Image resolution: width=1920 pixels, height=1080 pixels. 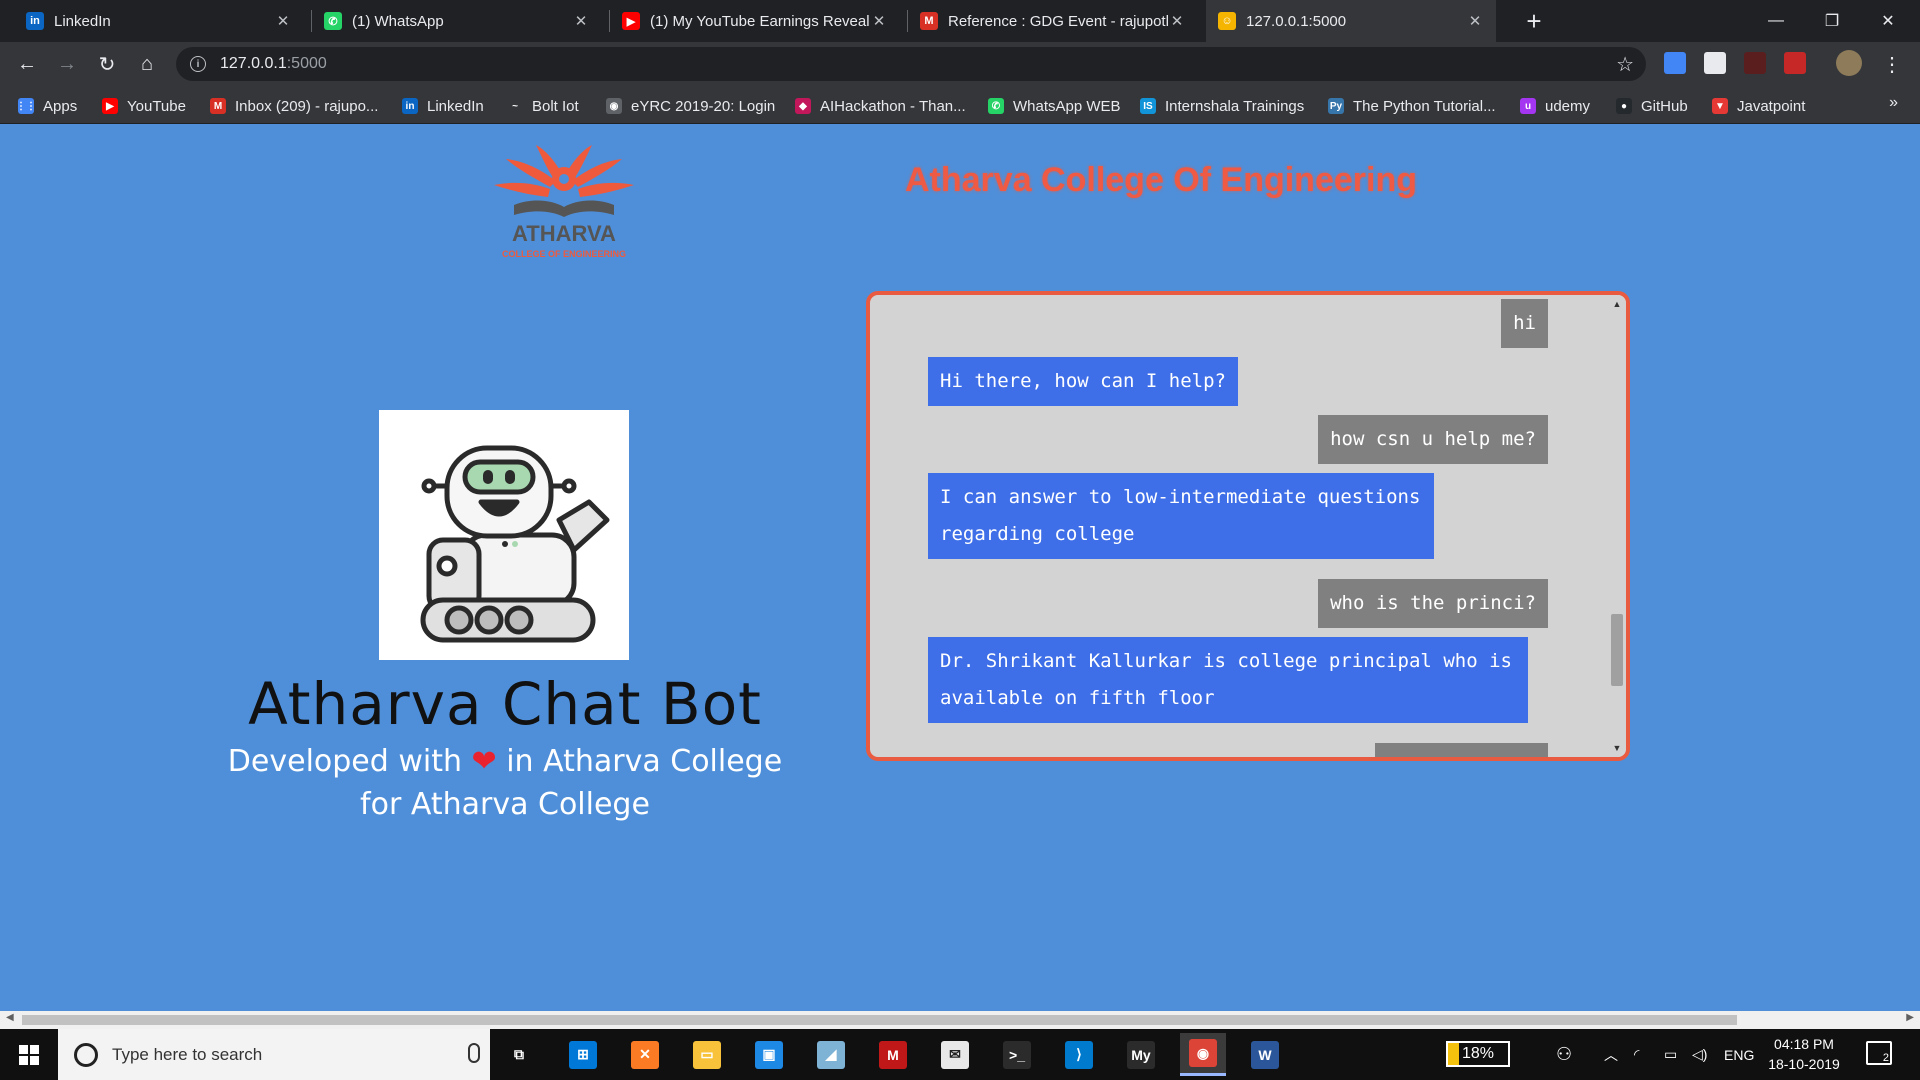 What do you see at coordinates (1625, 64) in the screenshot?
I see `bookmark-star-icon: ☆` at bounding box center [1625, 64].